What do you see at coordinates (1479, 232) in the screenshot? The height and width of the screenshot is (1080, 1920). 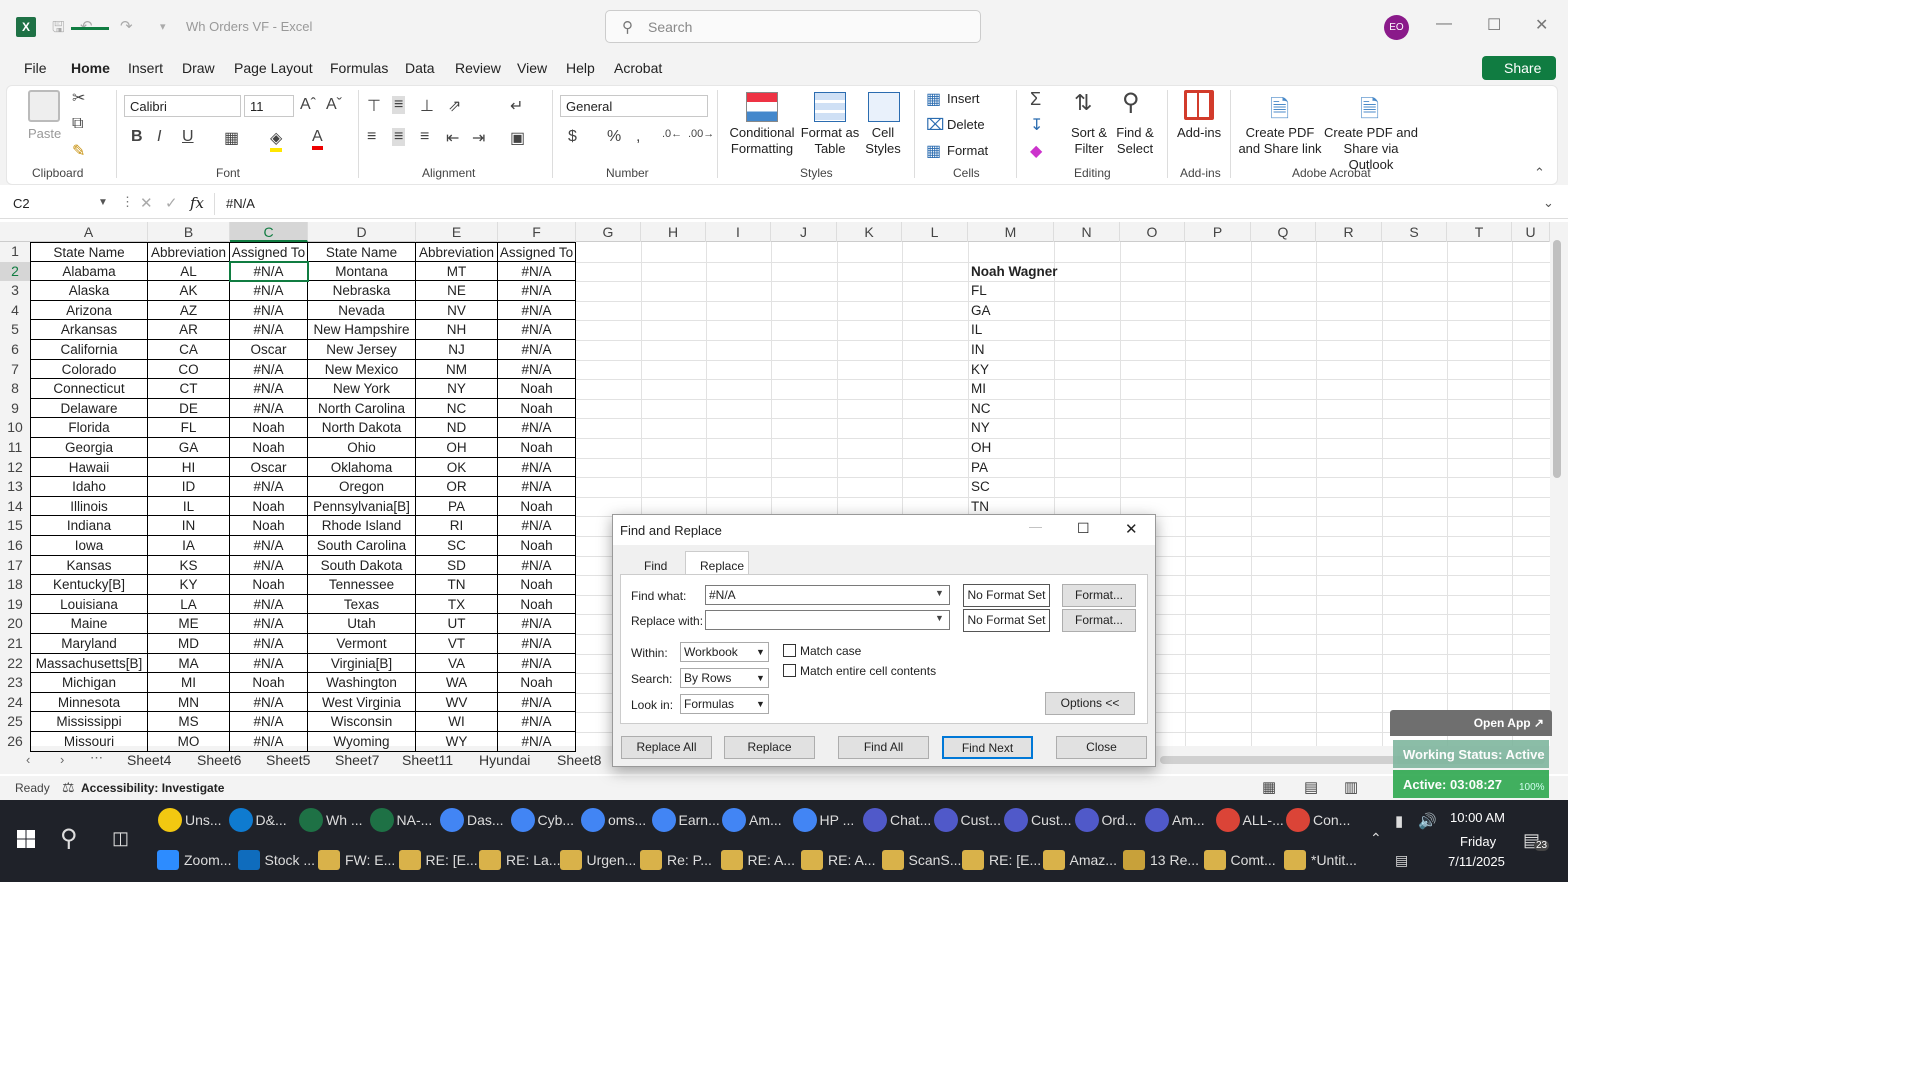 I see `column-header-t: T` at bounding box center [1479, 232].